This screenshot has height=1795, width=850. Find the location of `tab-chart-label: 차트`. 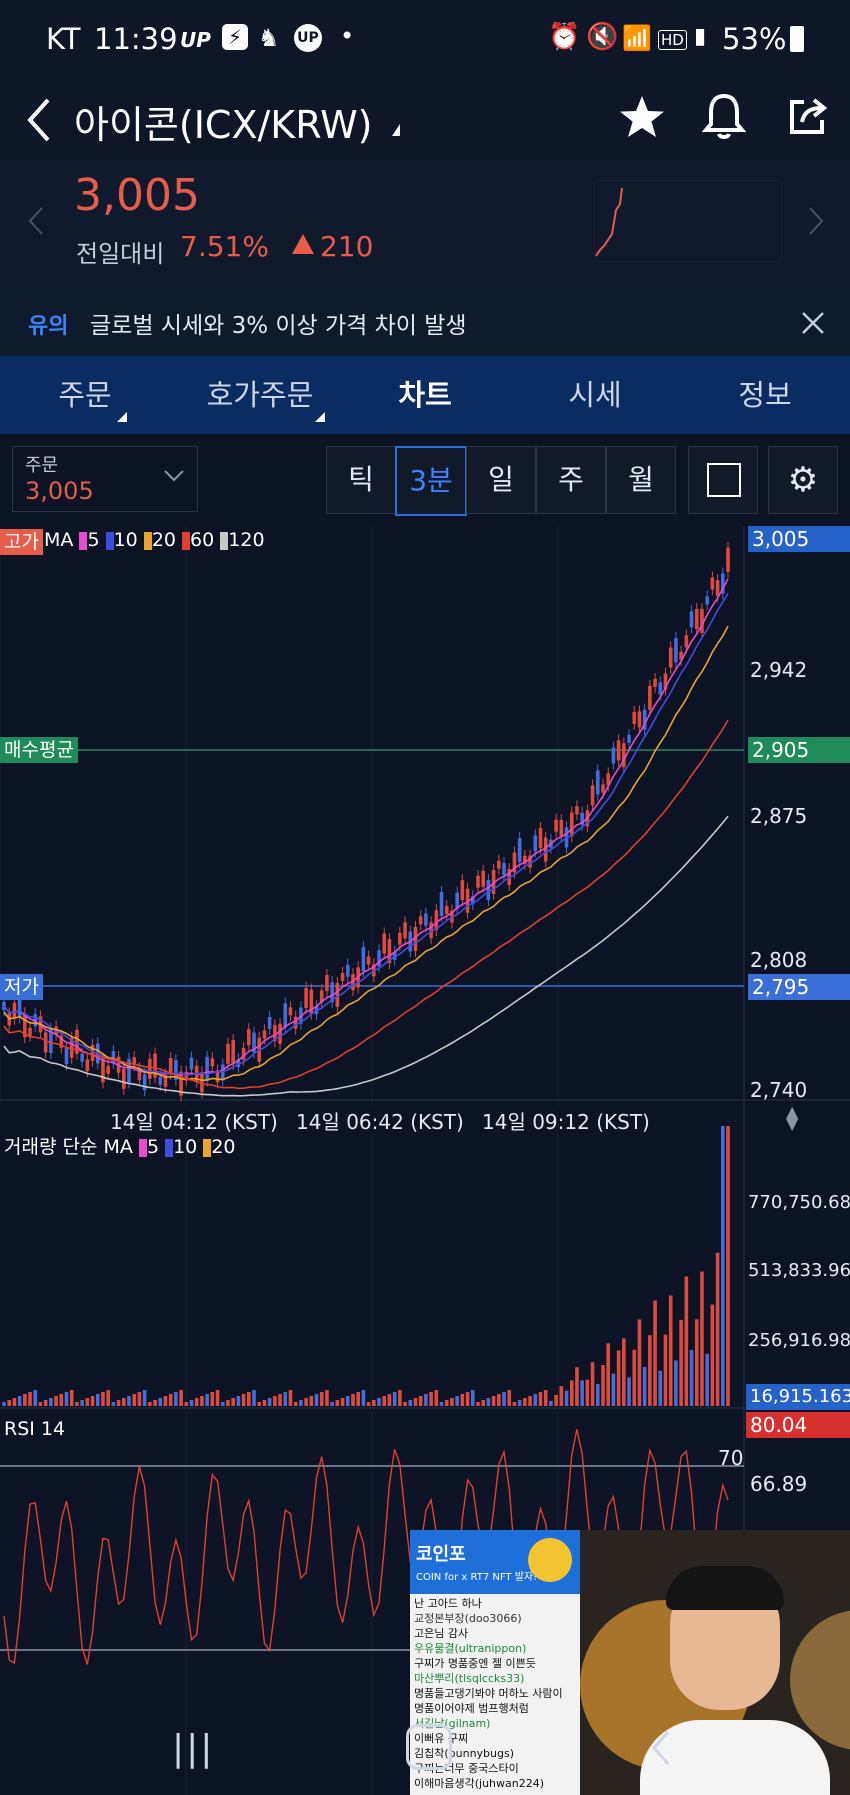

tab-chart-label: 차트 is located at coordinates (425, 395).